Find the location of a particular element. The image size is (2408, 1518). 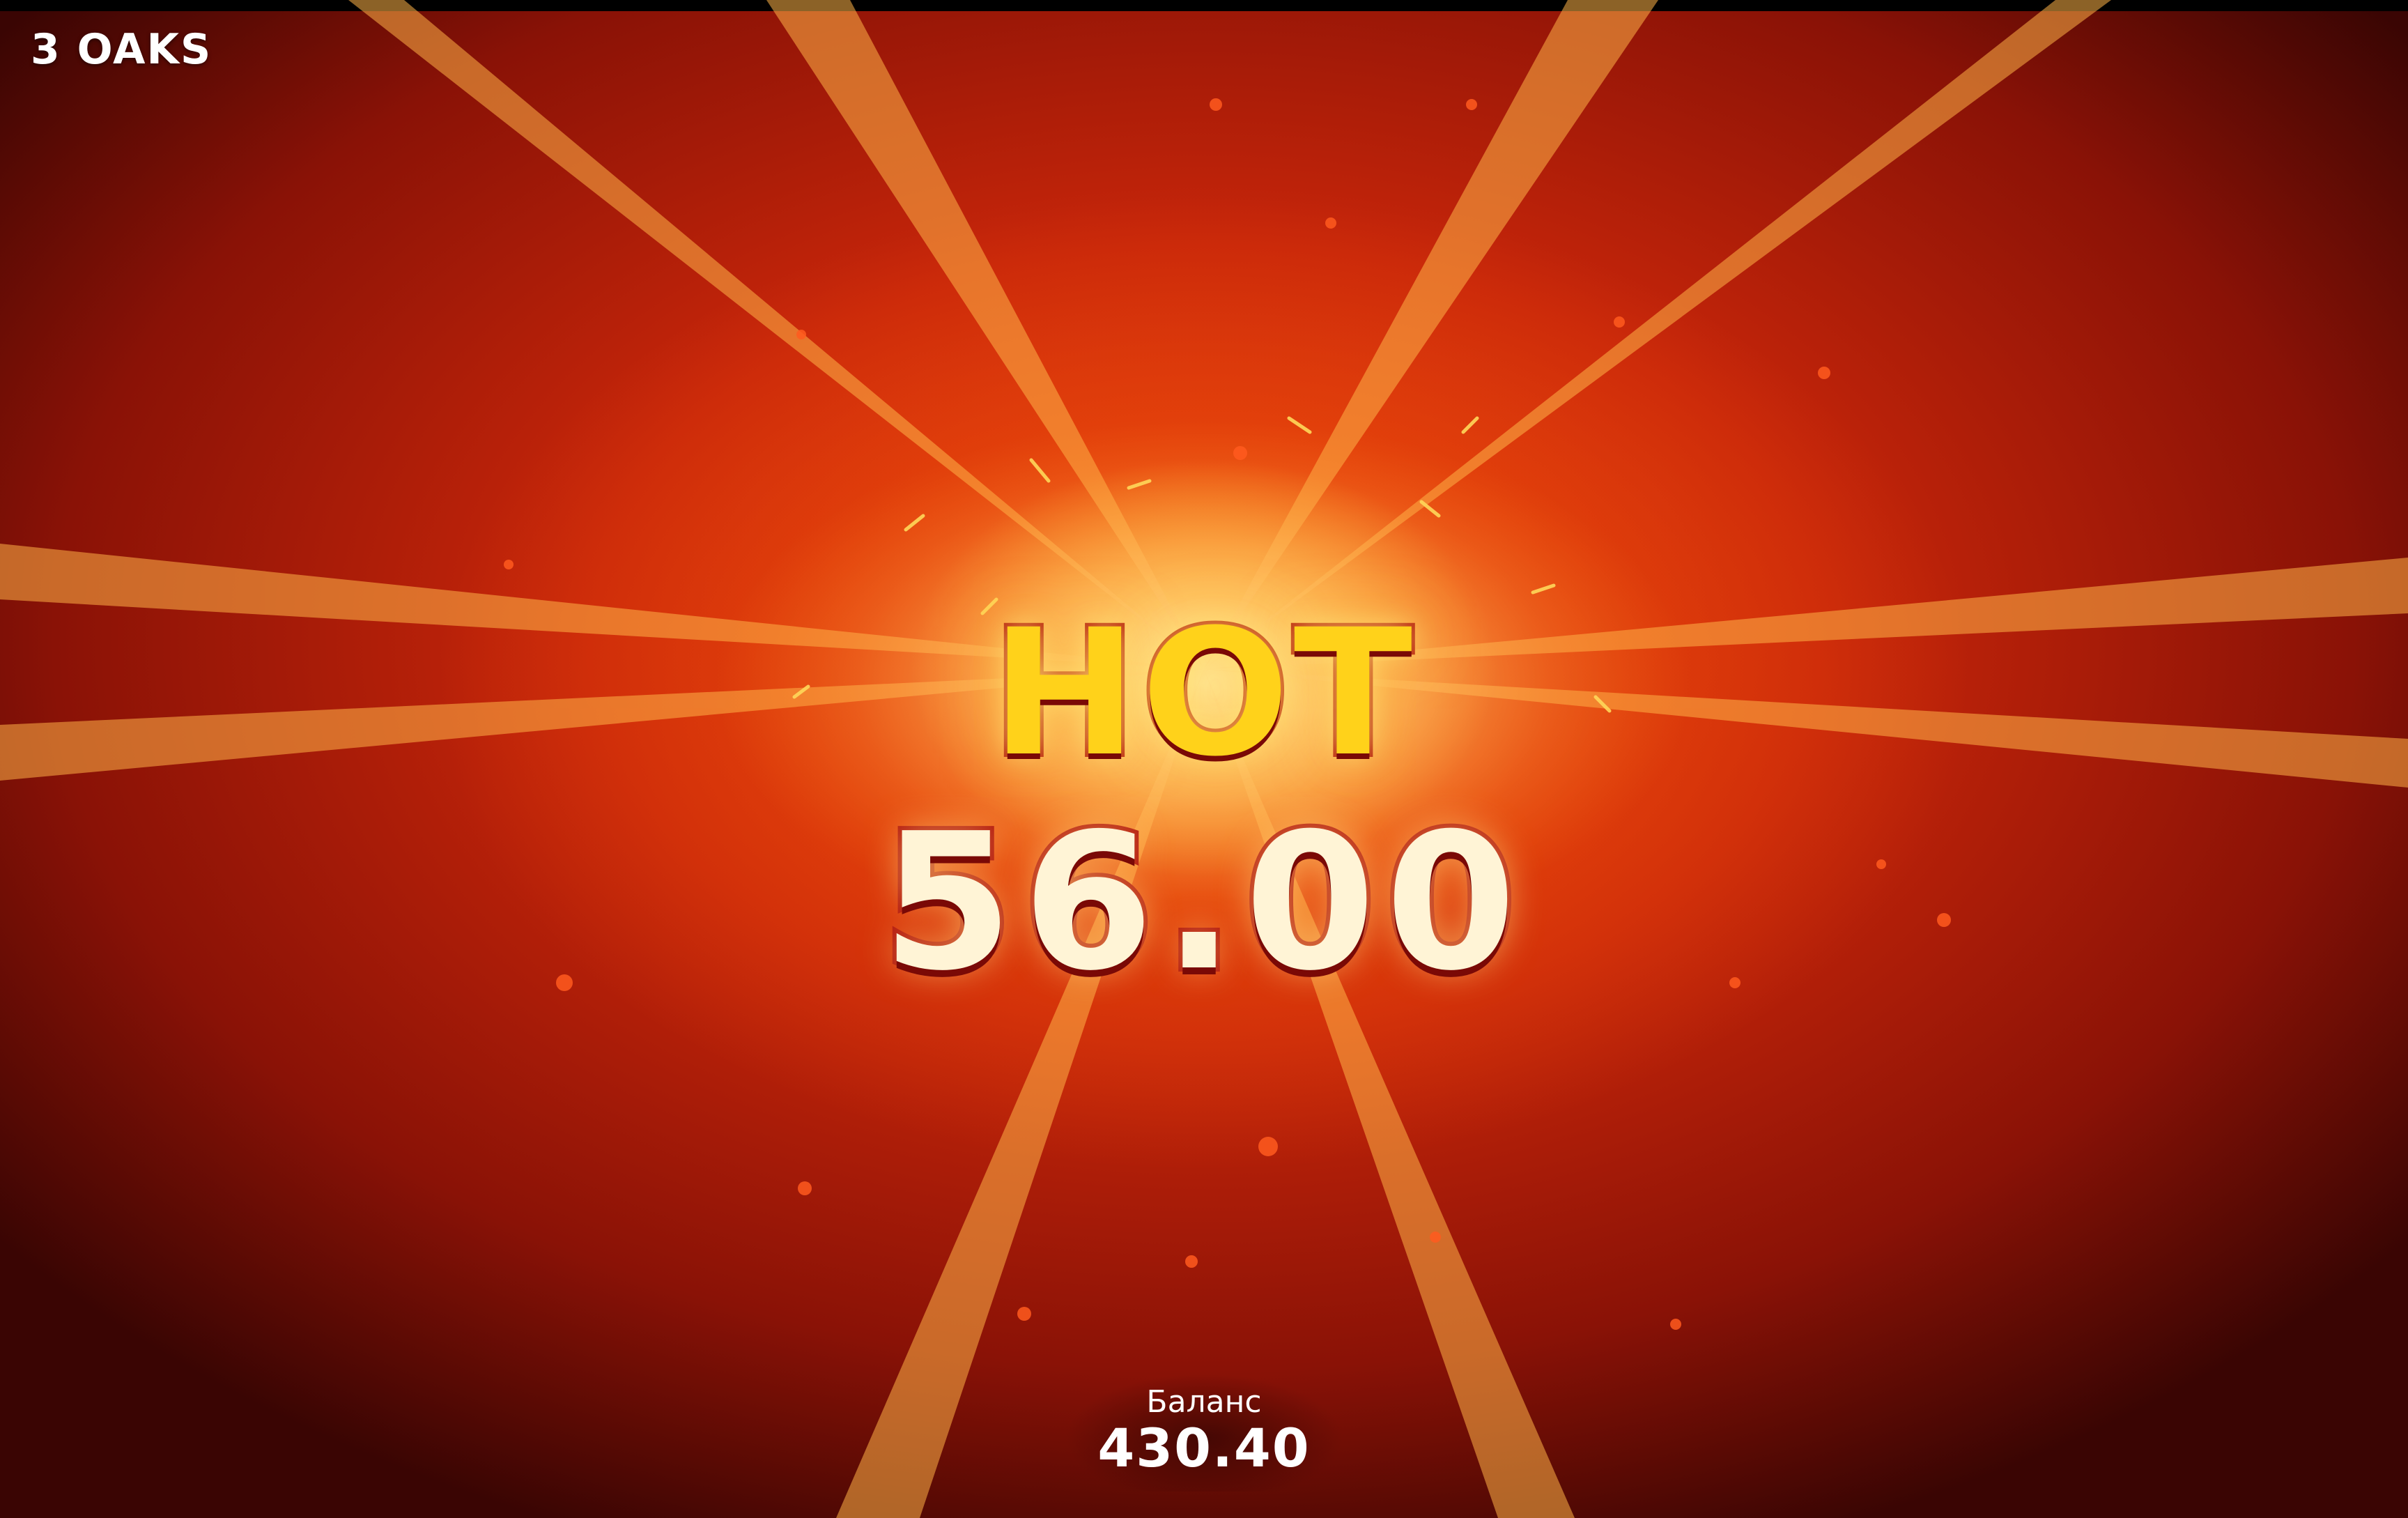

win-amount: 56.00 is located at coordinates (1202, 902).